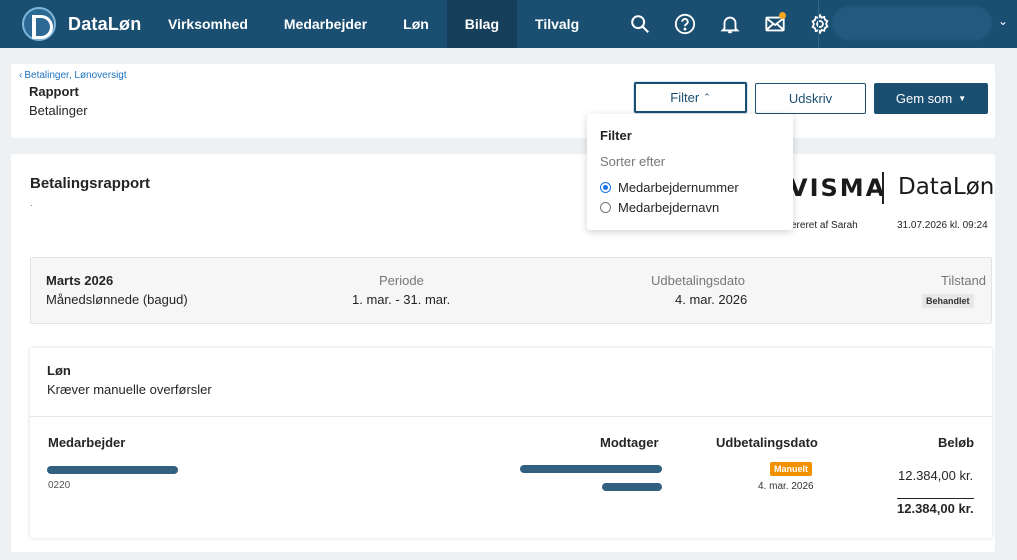 This screenshot has width=1017, height=560. What do you see at coordinates (946, 187) in the screenshot?
I see `dataloen-wordmark: DataLøn` at bounding box center [946, 187].